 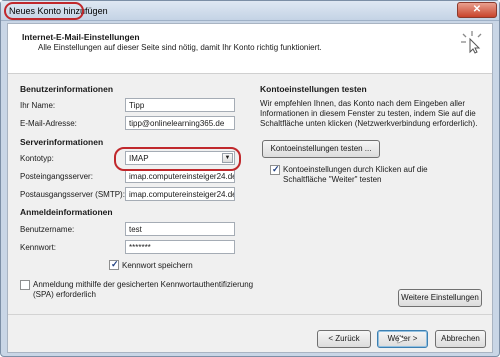 What do you see at coordinates (64, 294) in the screenshot?
I see `spa-label-line2: (SPA) erforderlich` at bounding box center [64, 294].